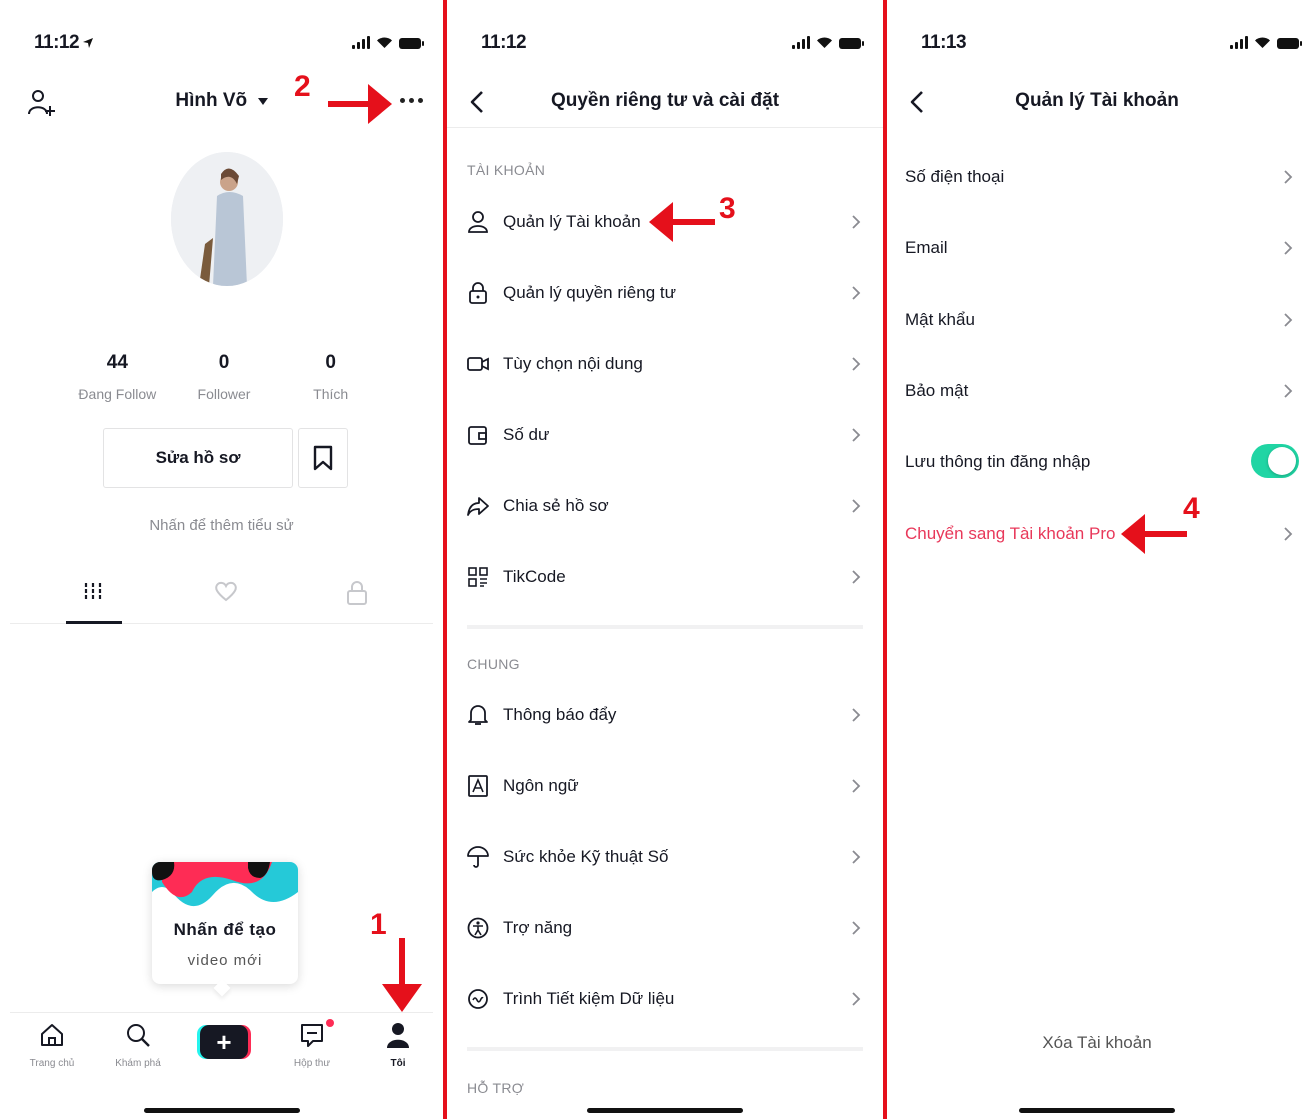 This screenshot has width=1307, height=1119. What do you see at coordinates (402, 975) in the screenshot?
I see `arrow-down-annotation` at bounding box center [402, 975].